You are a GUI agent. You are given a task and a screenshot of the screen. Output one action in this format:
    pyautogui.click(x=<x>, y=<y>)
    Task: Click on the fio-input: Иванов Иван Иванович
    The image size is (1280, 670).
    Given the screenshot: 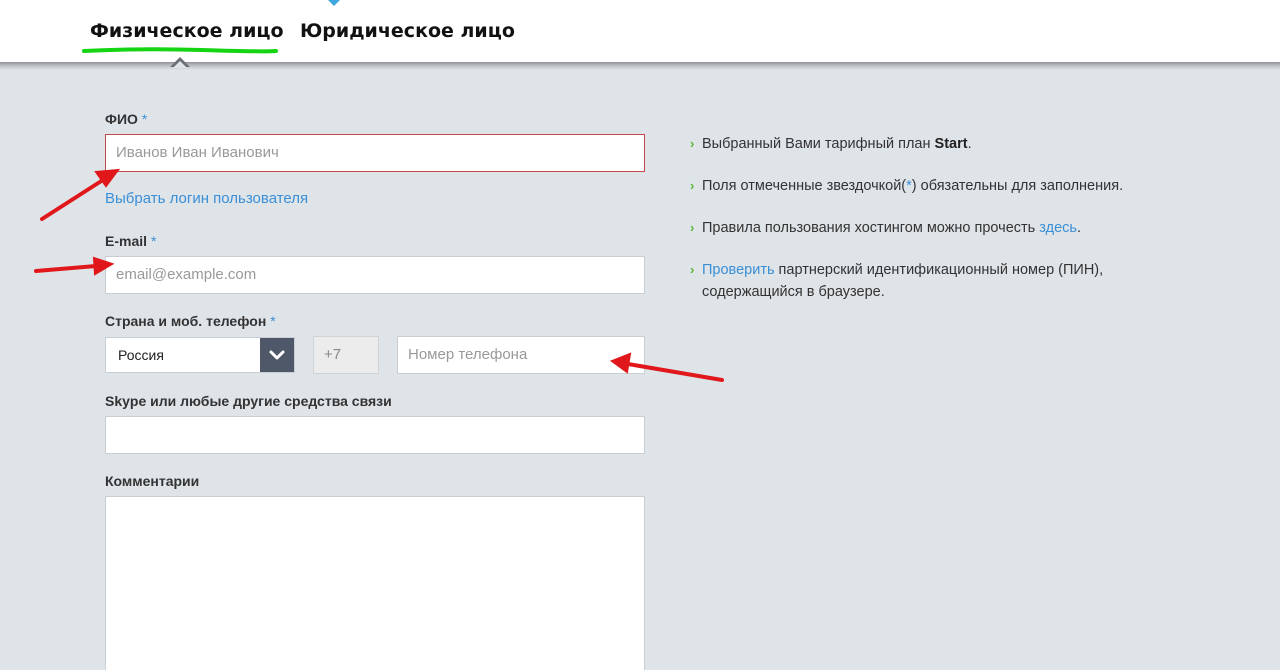 What is the action you would take?
    pyautogui.click(x=375, y=153)
    